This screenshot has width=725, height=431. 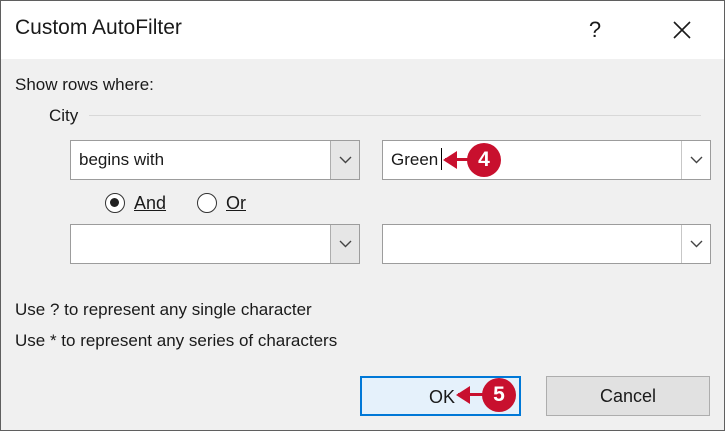 I want to click on operator1-dropdown-button, so click(x=344, y=160).